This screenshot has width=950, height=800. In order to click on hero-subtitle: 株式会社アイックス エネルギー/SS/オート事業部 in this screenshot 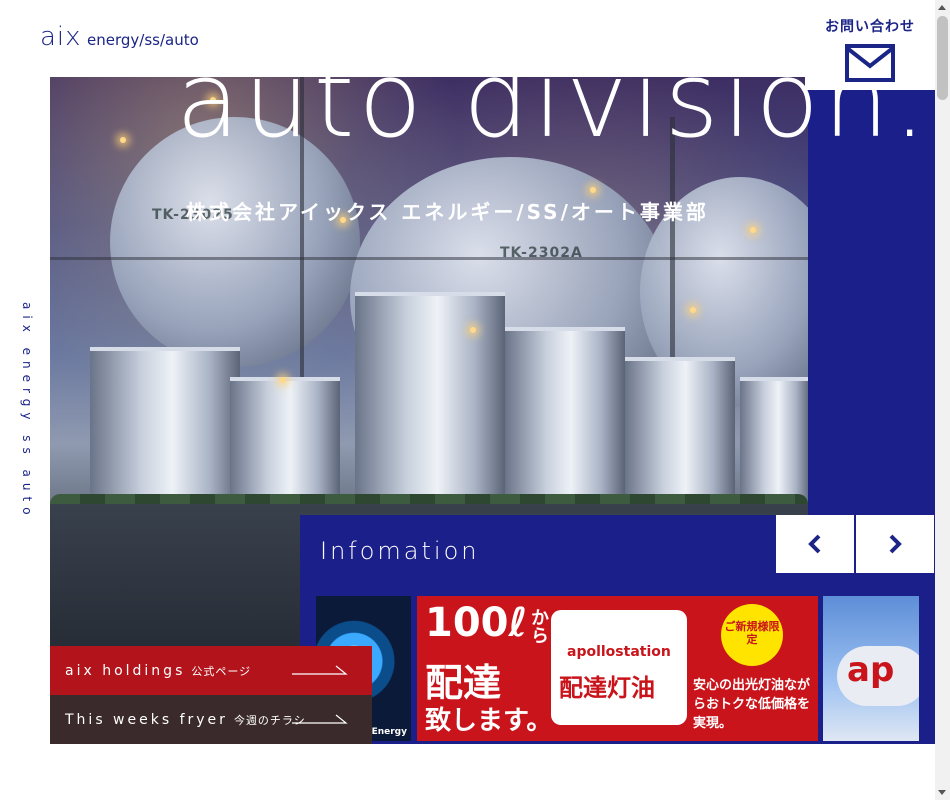, I will do `click(447, 212)`.